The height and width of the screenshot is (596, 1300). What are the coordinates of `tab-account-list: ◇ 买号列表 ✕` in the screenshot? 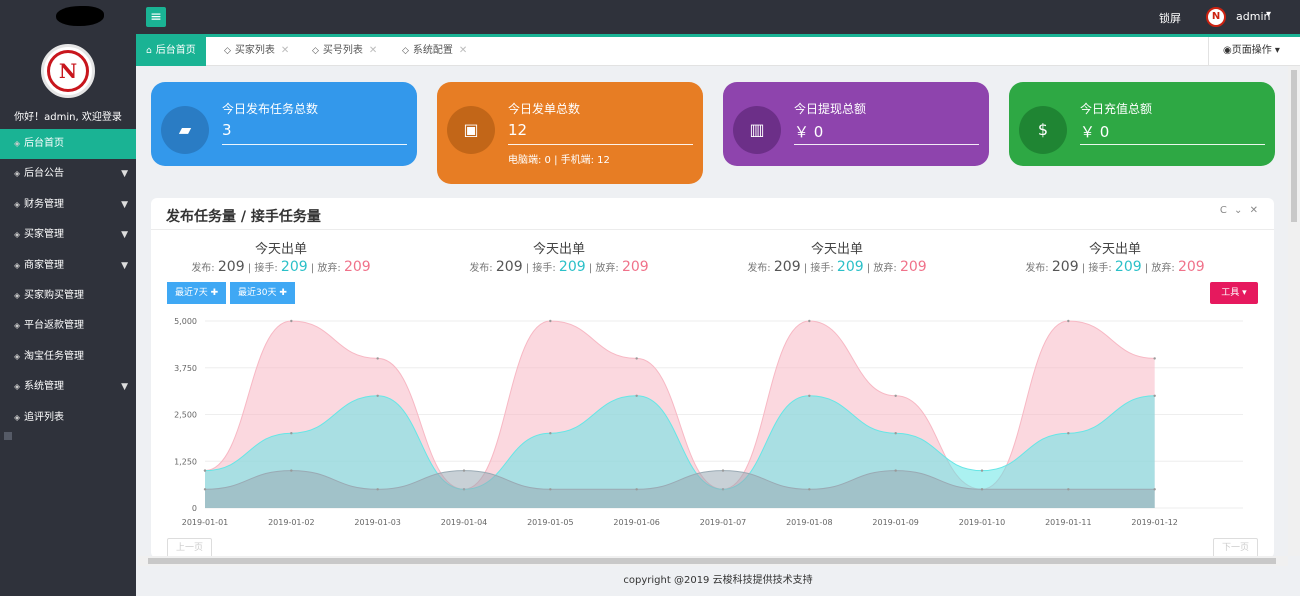 It's located at (344, 51).